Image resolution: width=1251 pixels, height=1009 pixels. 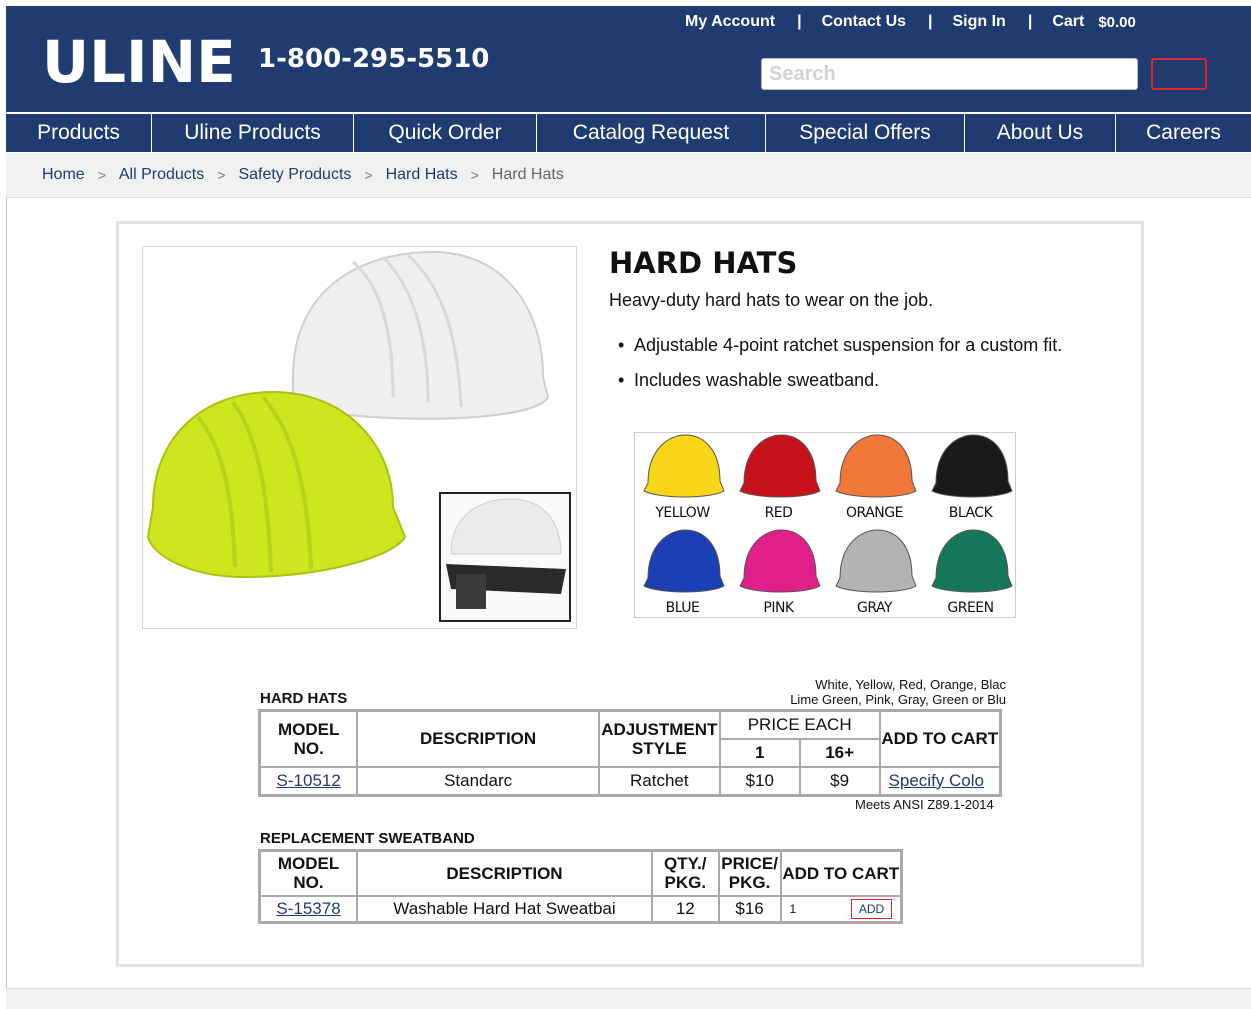 I want to click on swatch-gray: GRAY, so click(x=874, y=574).